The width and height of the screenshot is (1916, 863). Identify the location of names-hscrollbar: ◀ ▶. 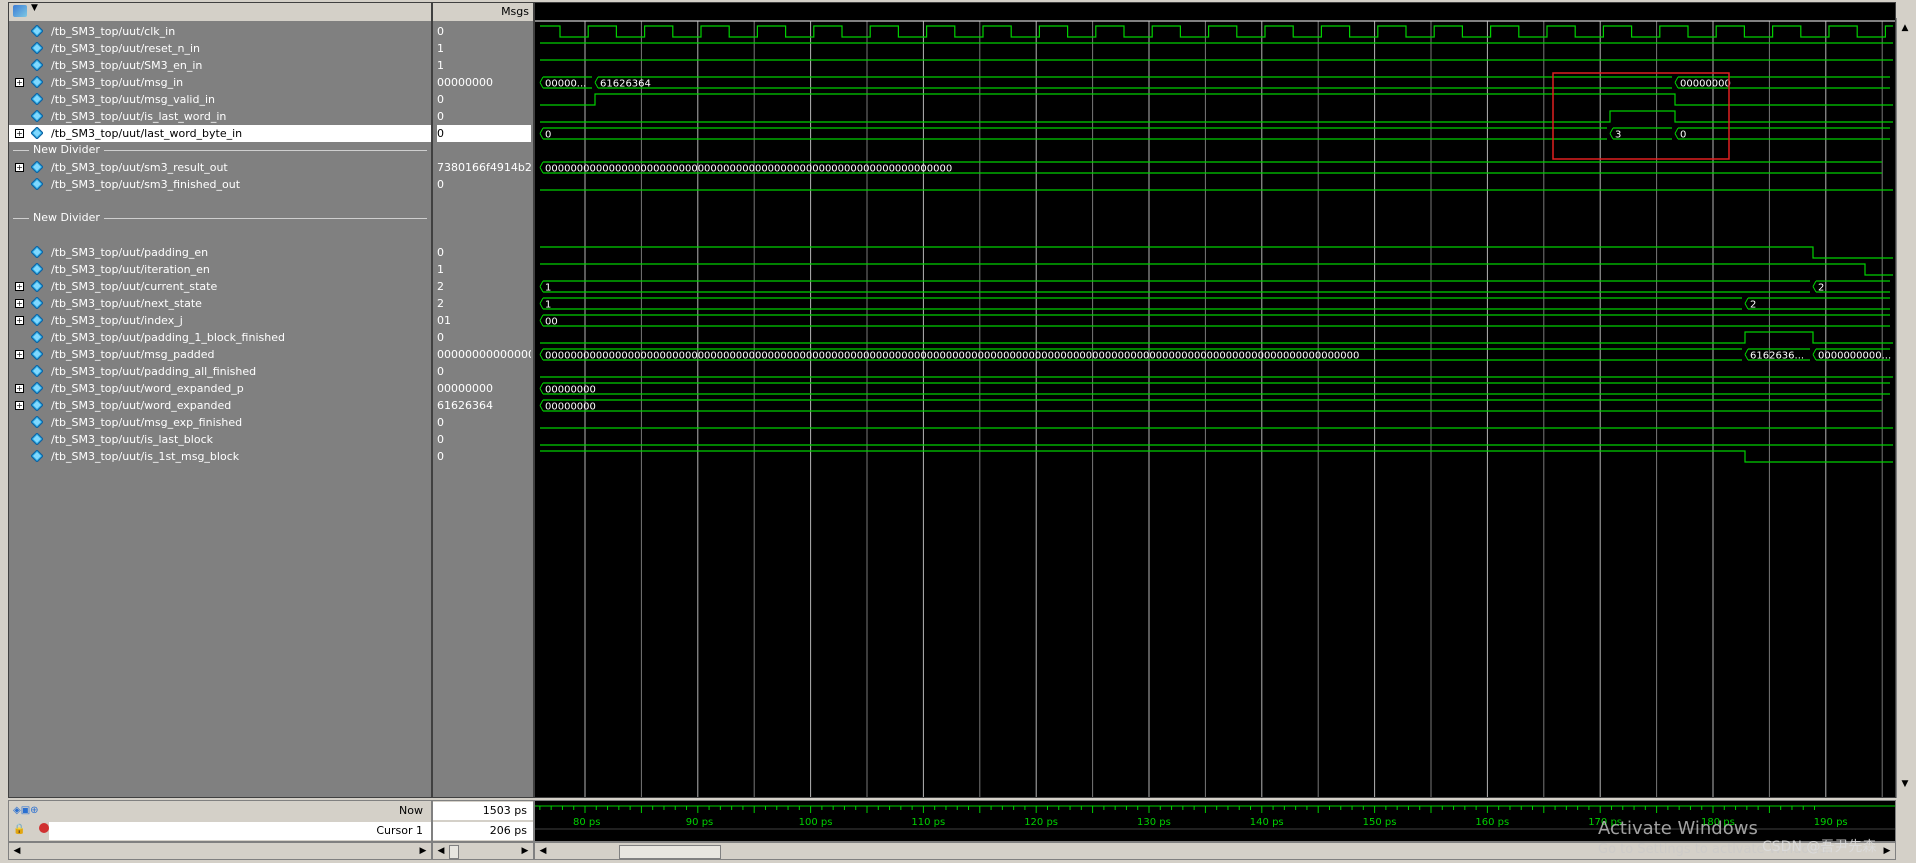
(220, 851).